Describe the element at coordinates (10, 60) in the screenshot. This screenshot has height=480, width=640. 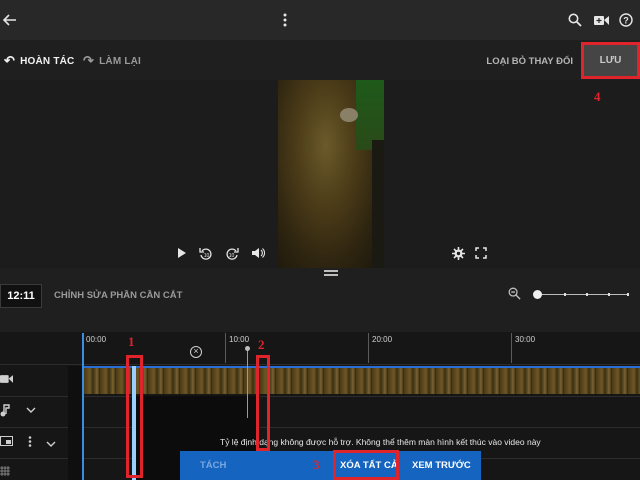
I see `undo-icon: ↶` at that location.